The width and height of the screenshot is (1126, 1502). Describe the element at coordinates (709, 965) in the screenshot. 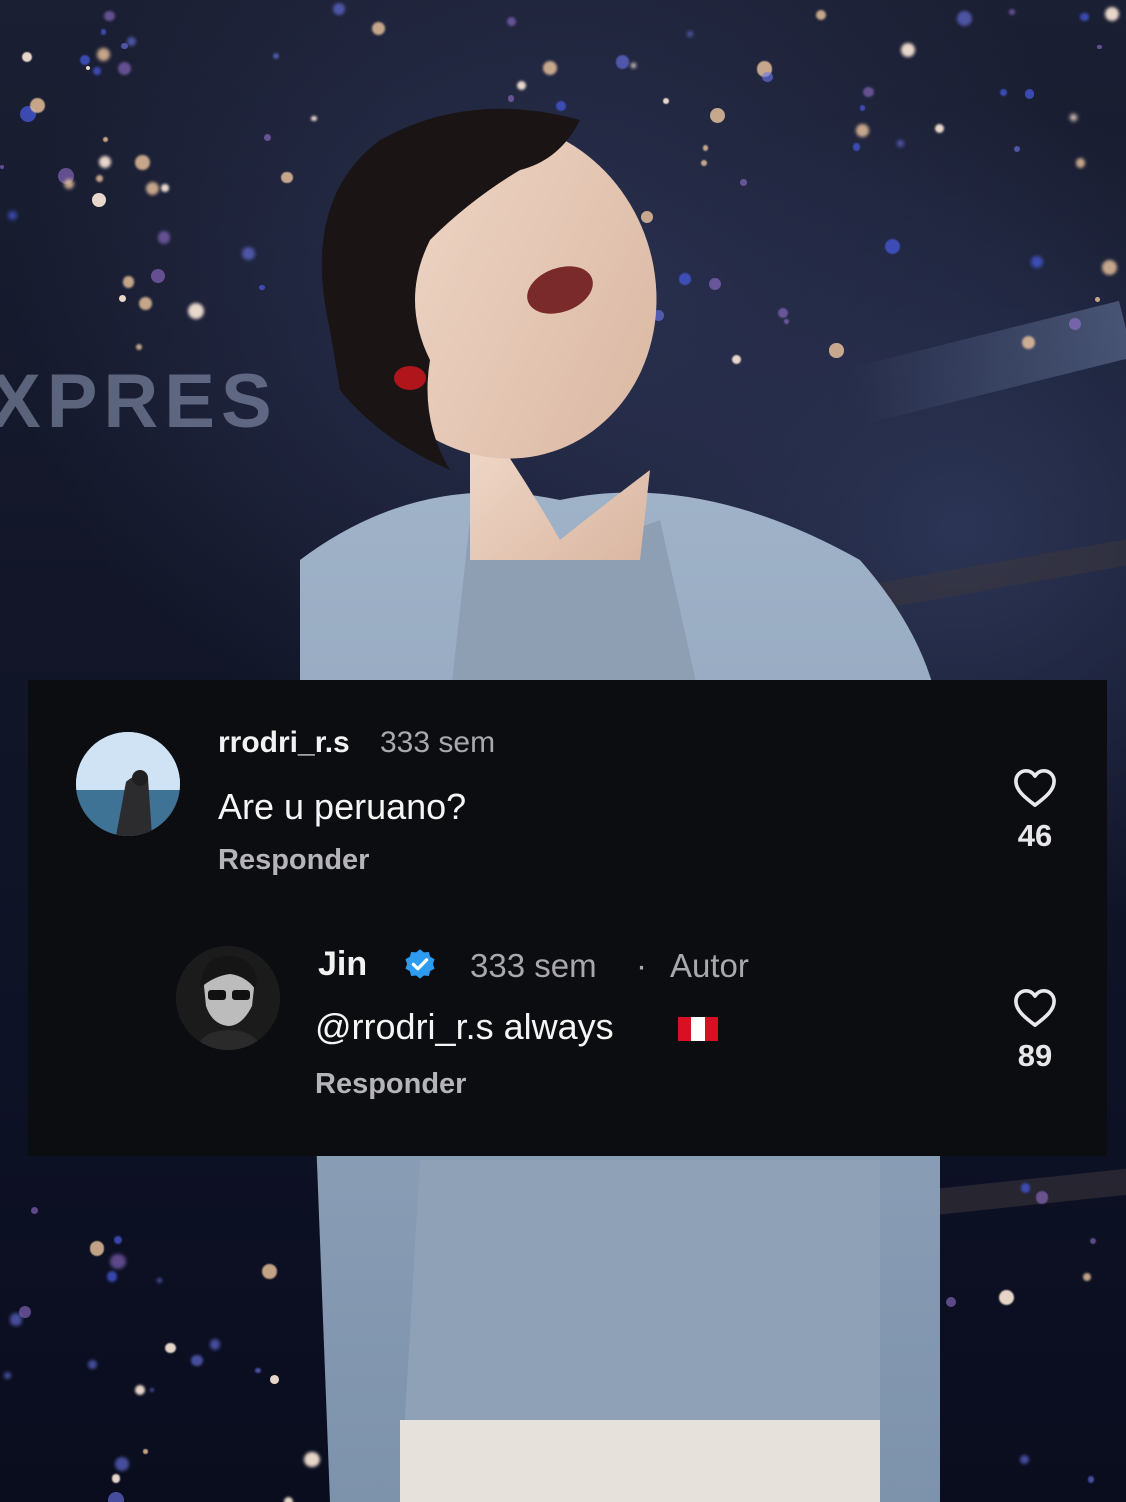

I see `author-badge: Autor` at that location.